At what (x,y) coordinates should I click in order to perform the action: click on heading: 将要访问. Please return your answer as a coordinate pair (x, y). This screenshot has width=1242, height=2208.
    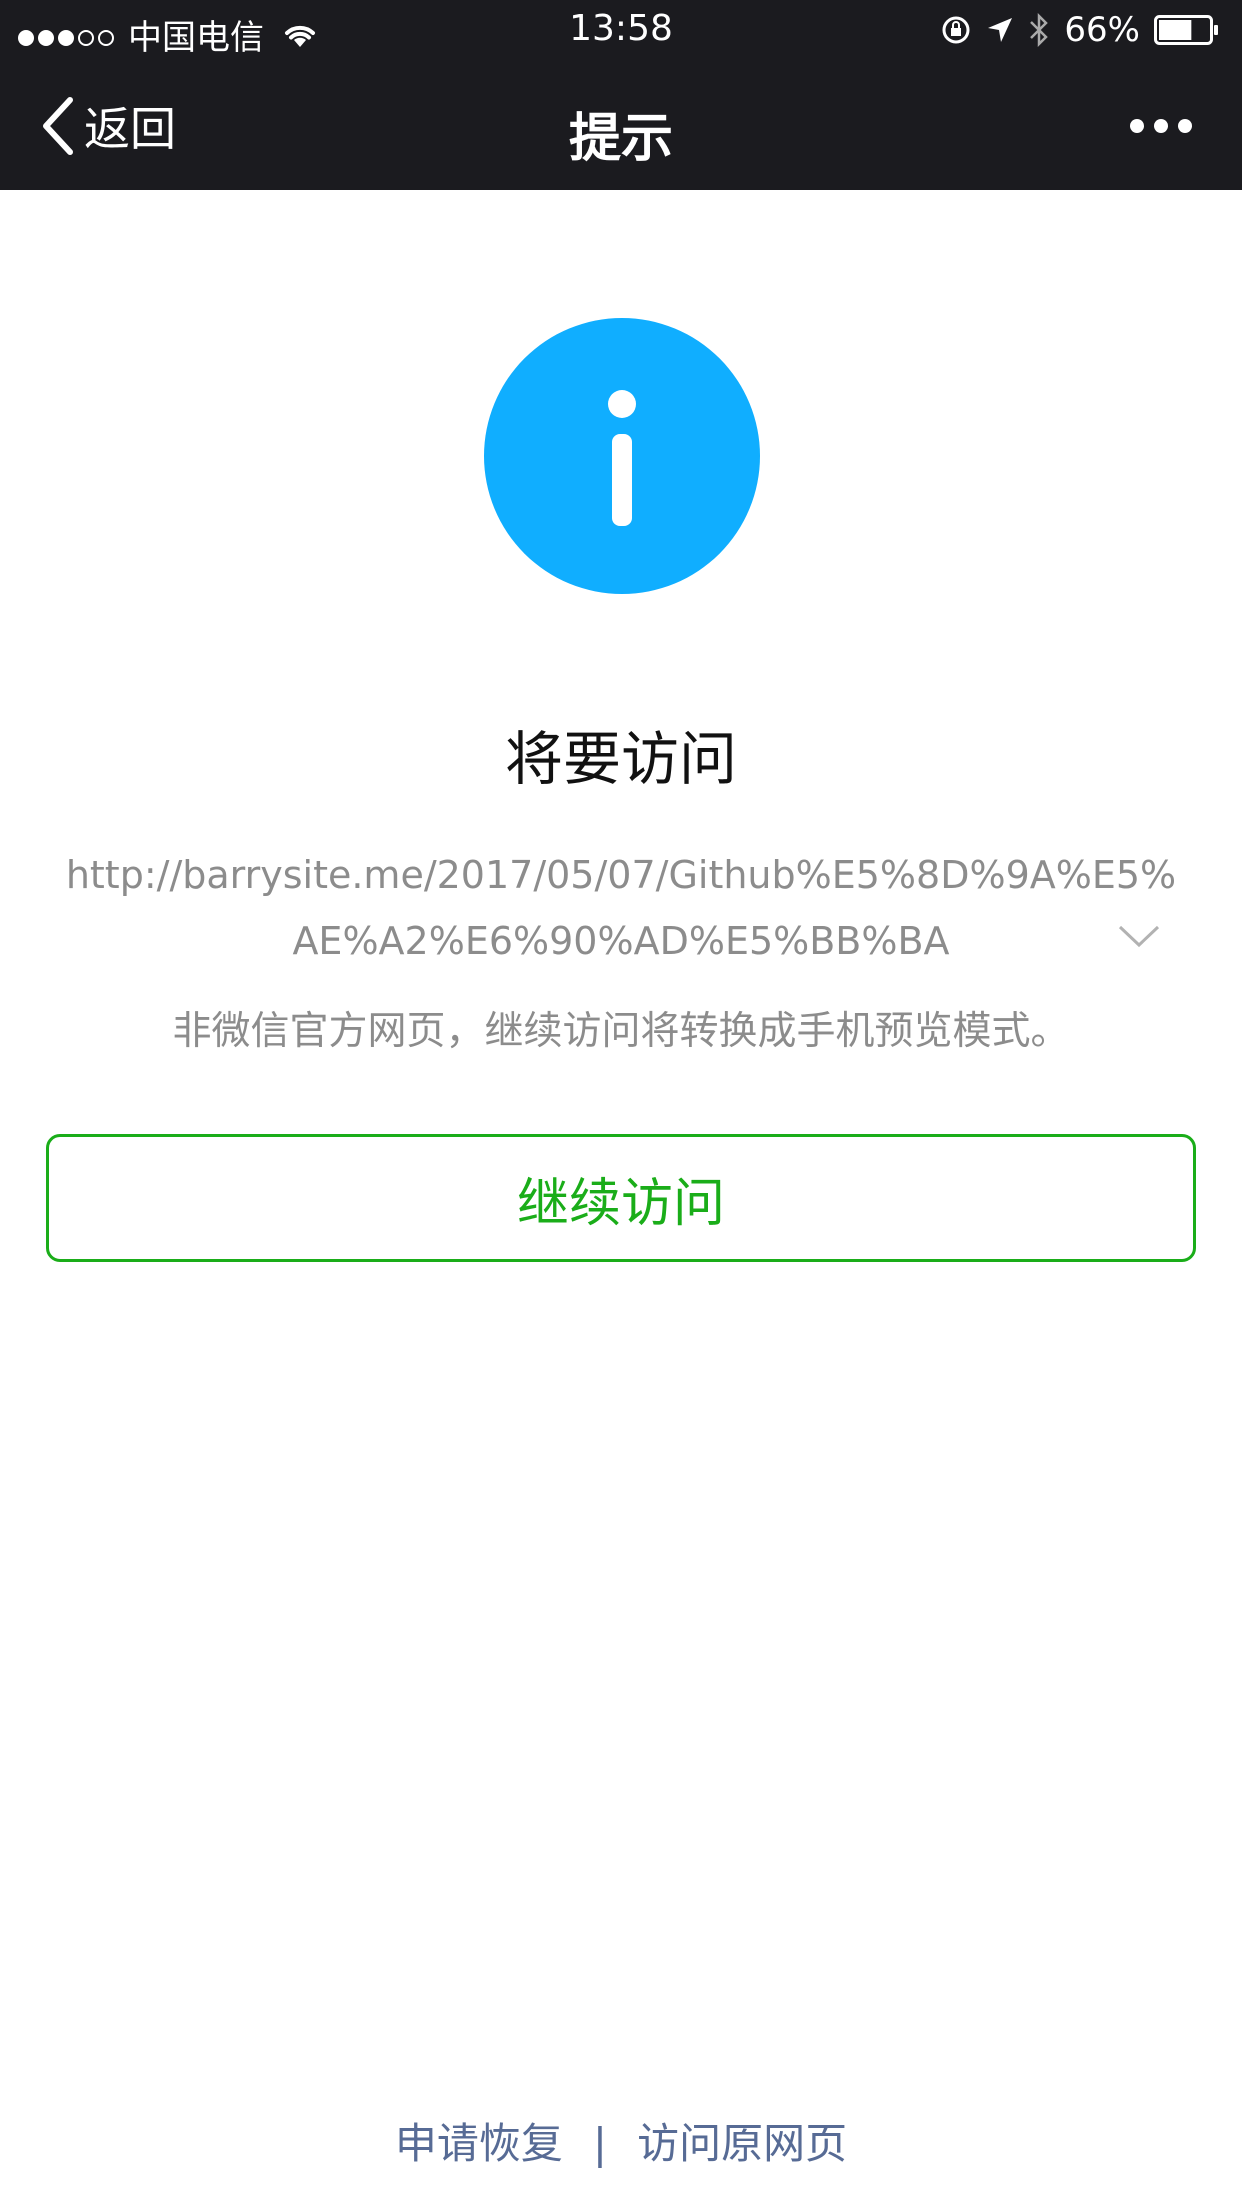
    Looking at the image, I should click on (620, 759).